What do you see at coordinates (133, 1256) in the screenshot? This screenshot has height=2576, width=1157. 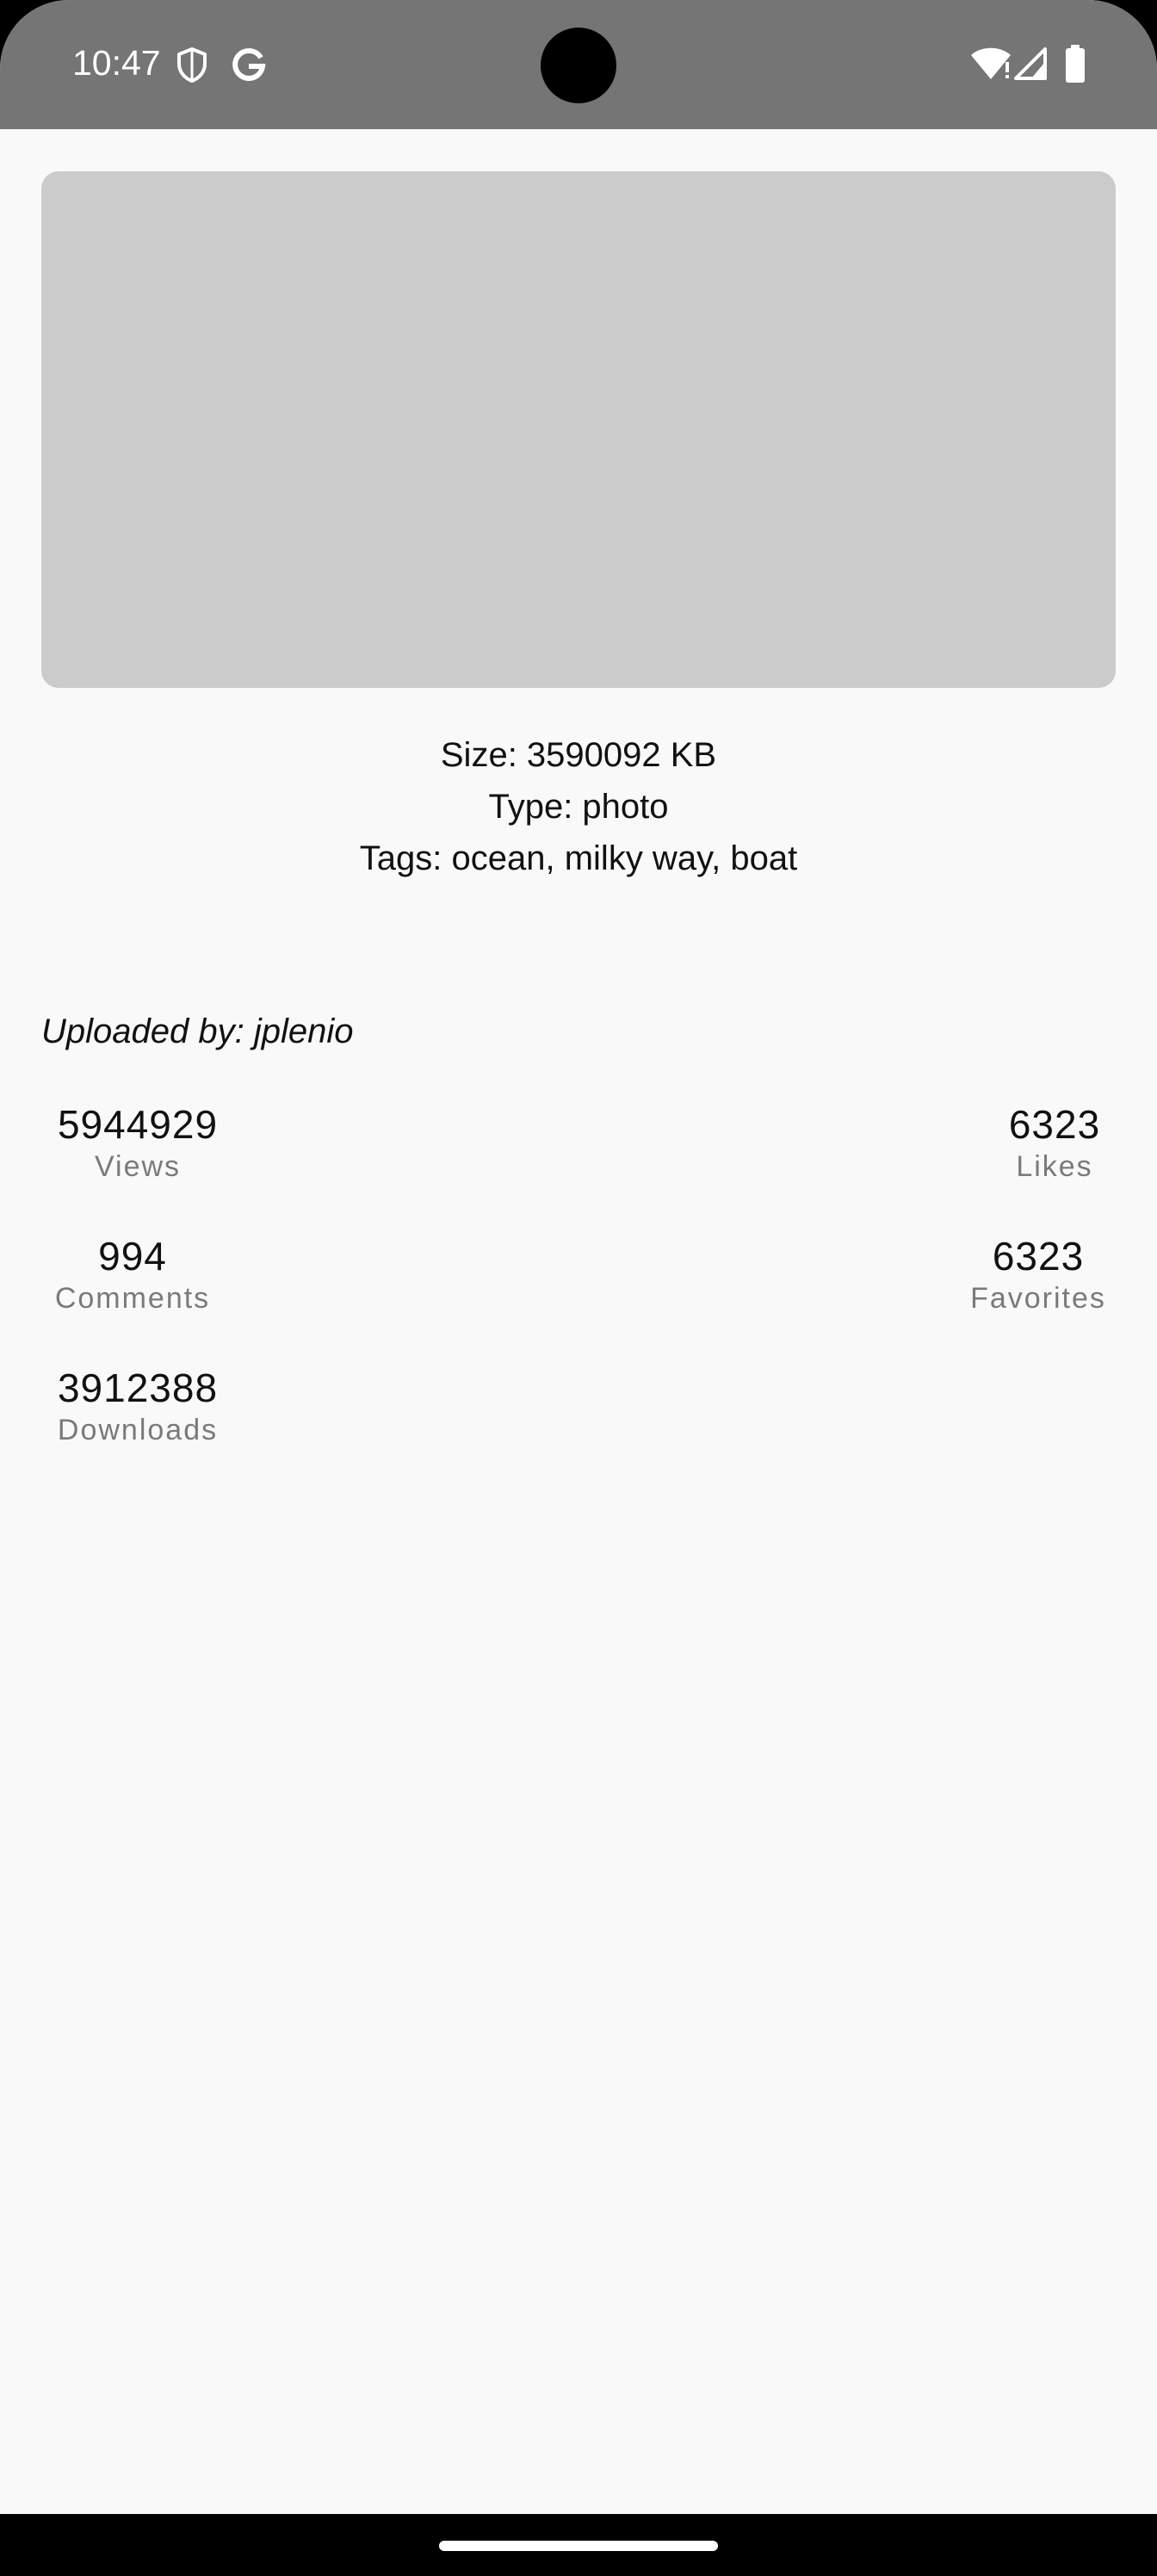 I see `comments-count: 994` at bounding box center [133, 1256].